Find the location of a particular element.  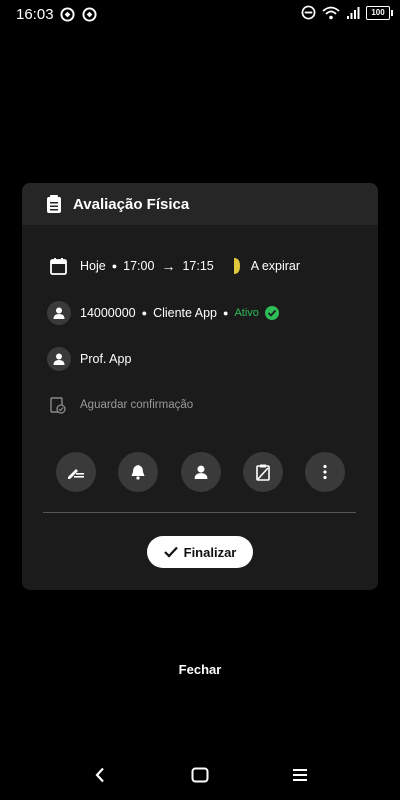

navigation-bar is located at coordinates (200, 775).